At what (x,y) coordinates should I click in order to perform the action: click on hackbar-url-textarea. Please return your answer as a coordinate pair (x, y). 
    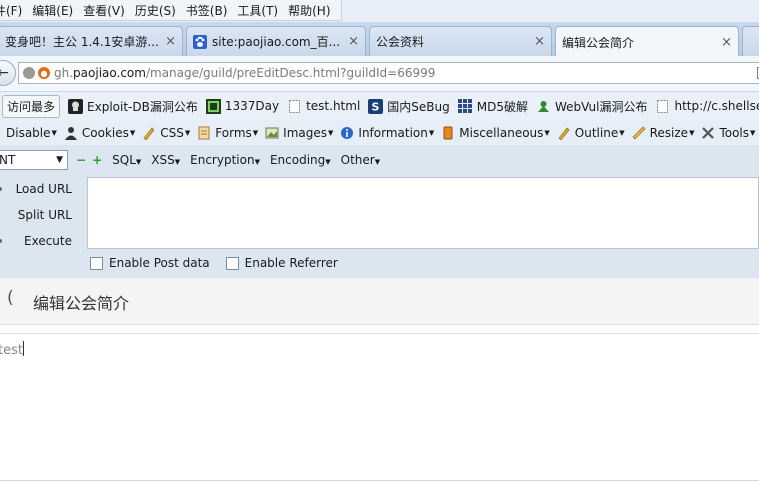
    Looking at the image, I should click on (423, 213).